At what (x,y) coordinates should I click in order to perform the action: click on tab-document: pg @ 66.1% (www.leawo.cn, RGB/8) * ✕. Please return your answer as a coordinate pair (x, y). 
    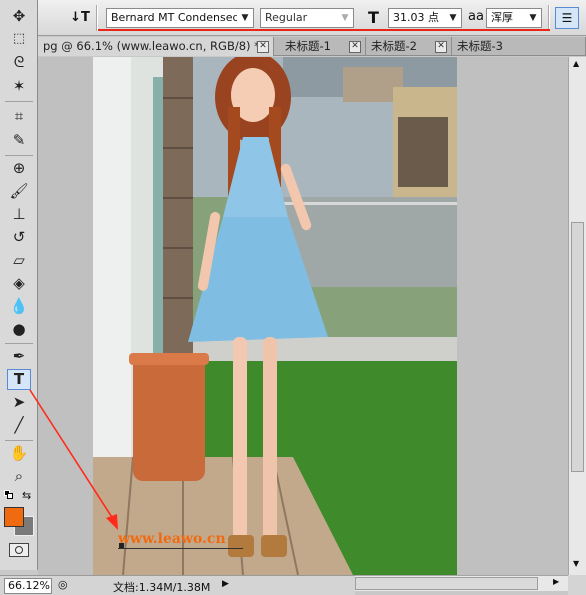
    Looking at the image, I should click on (156, 46).